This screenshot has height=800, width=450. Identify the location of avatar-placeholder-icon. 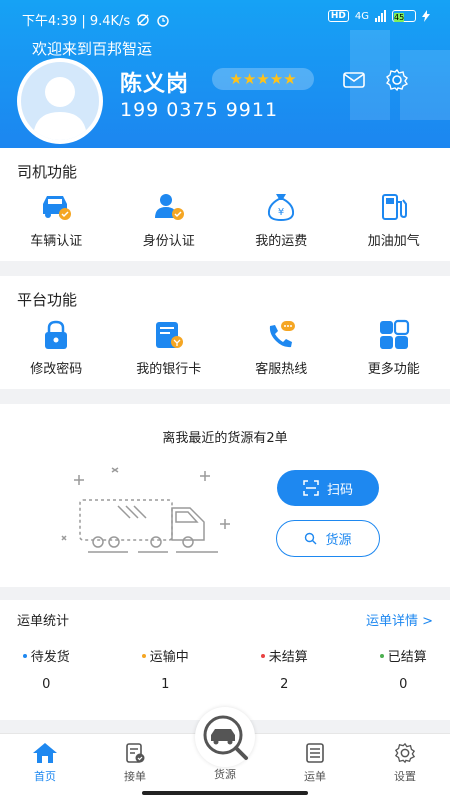
(60, 108).